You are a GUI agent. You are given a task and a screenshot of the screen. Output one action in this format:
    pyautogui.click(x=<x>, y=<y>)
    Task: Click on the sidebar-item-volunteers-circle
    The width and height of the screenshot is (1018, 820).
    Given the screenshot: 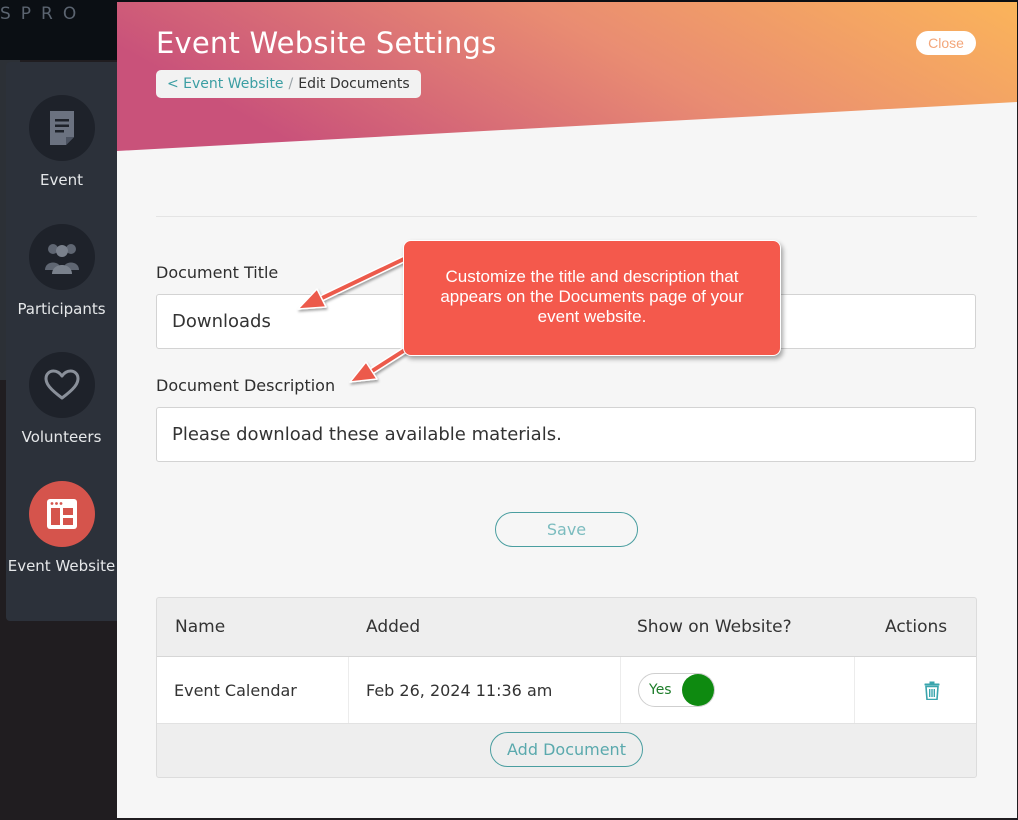 What is the action you would take?
    pyautogui.click(x=61, y=385)
    